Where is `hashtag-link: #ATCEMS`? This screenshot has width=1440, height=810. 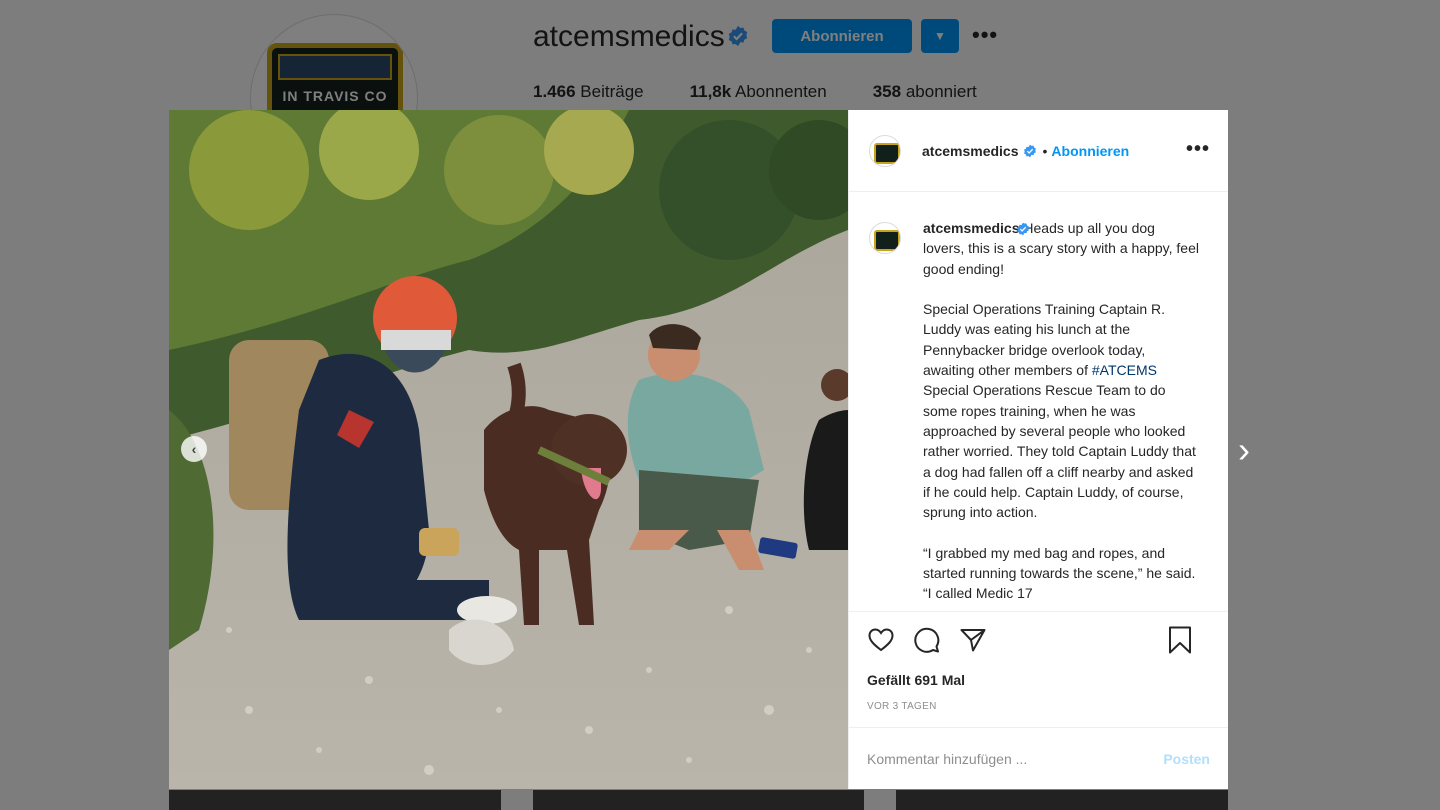 hashtag-link: #ATCEMS is located at coordinates (1124, 370).